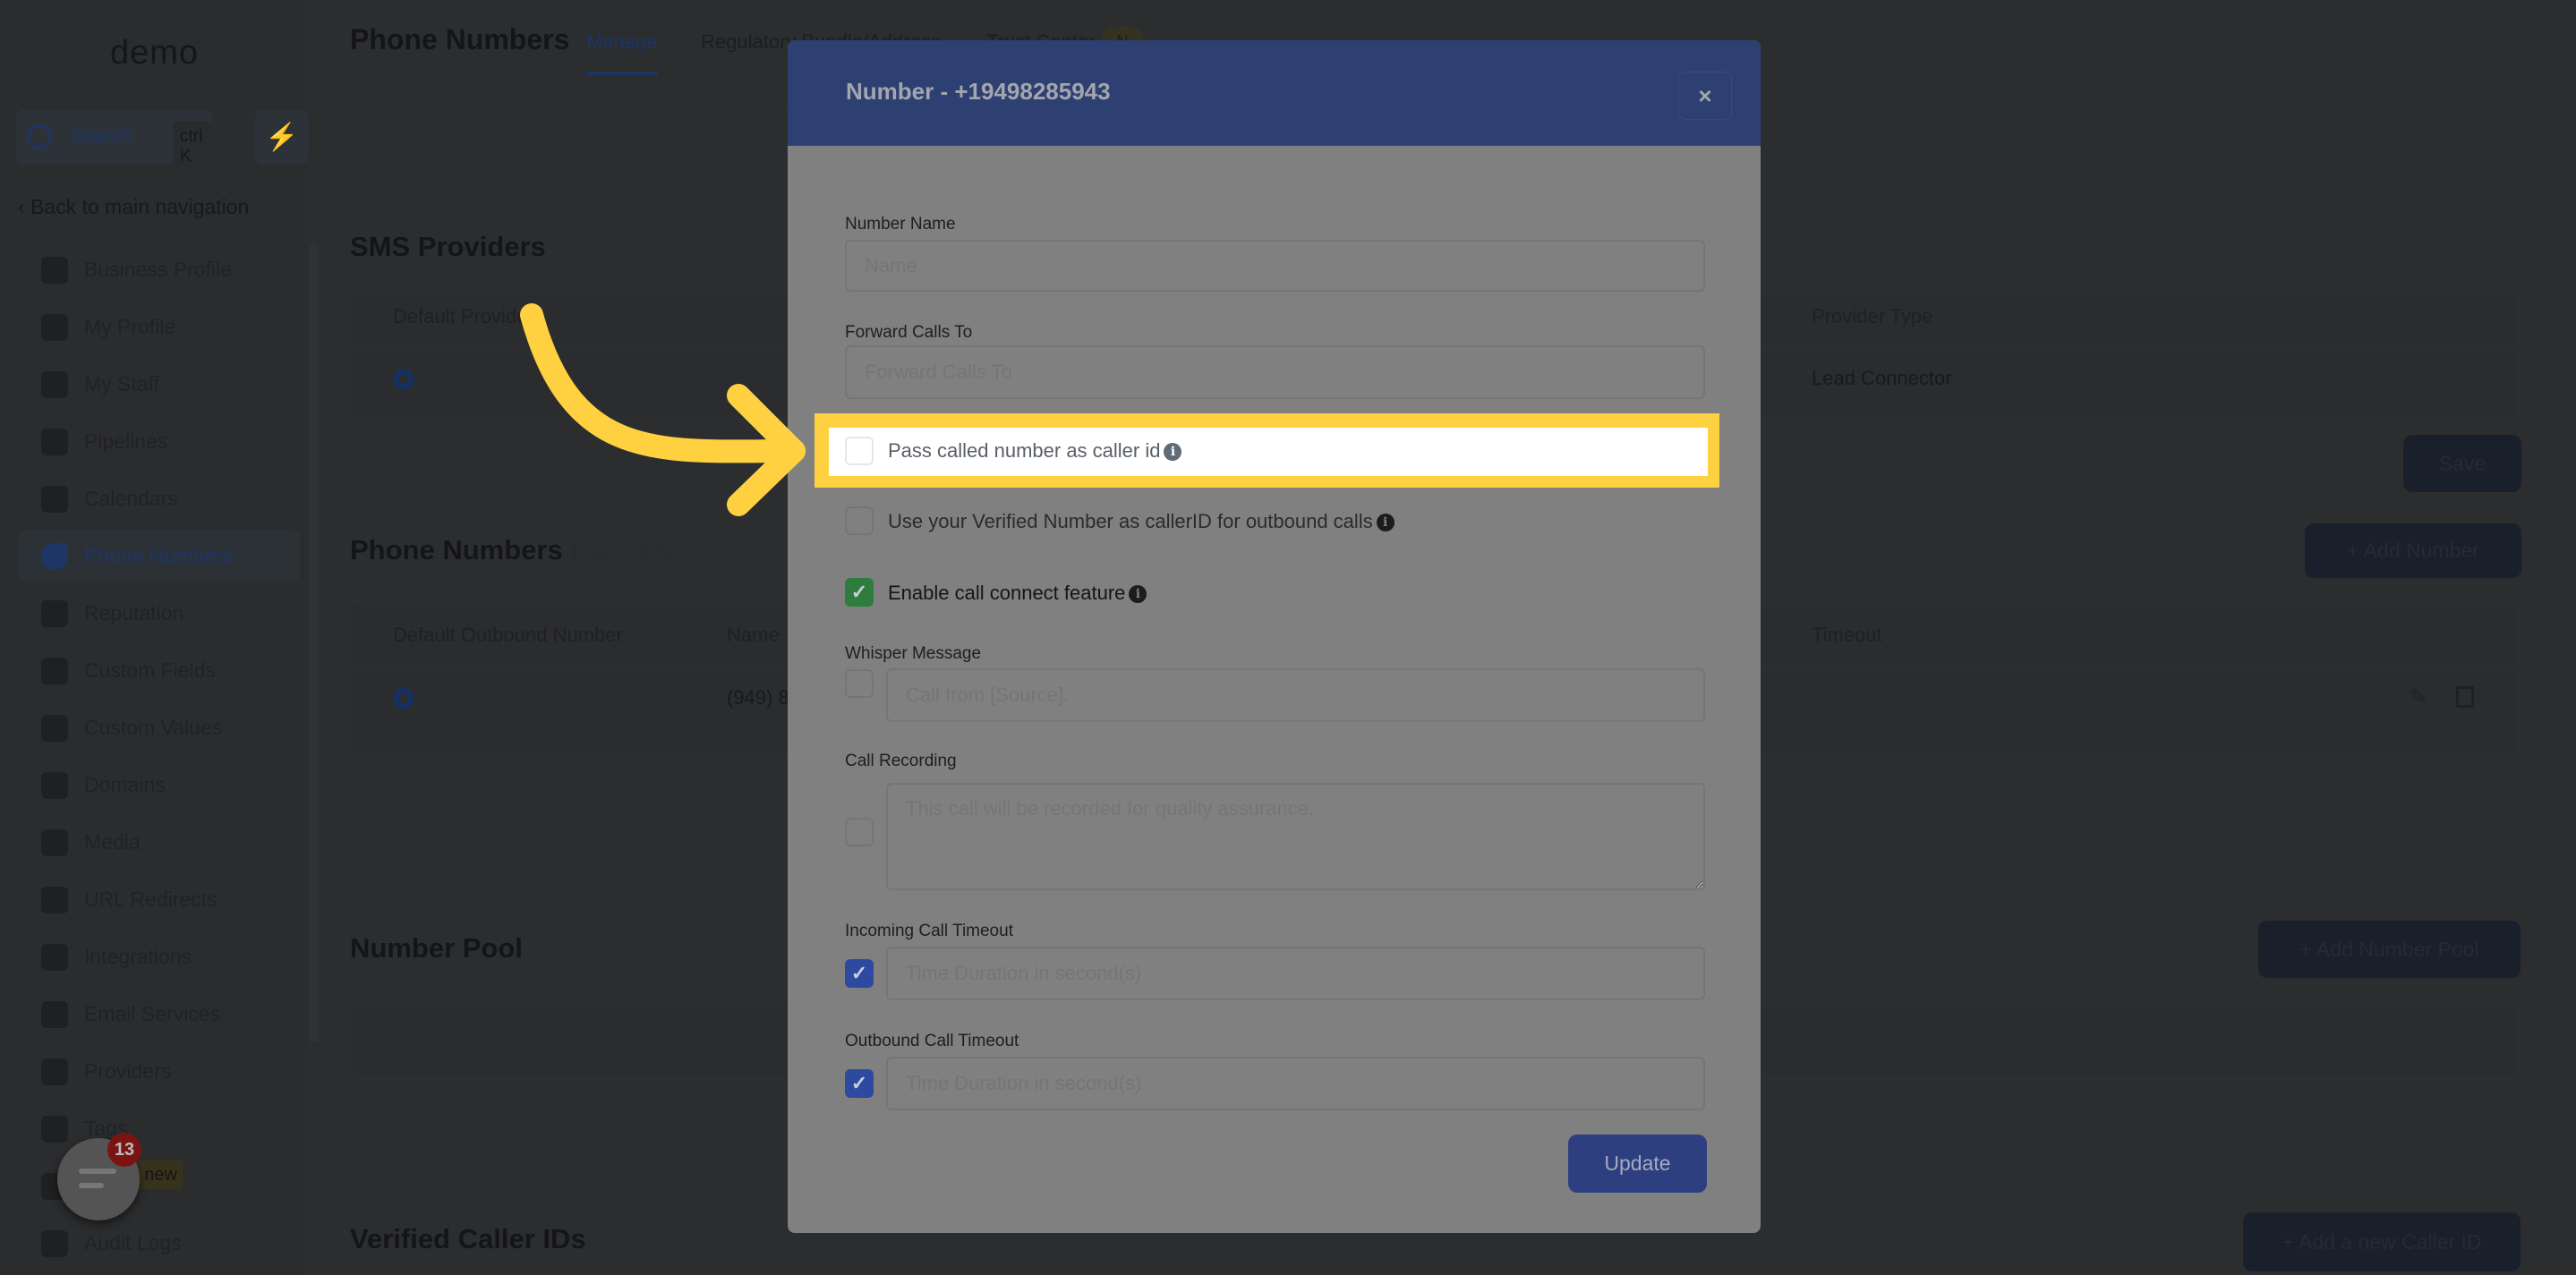 The width and height of the screenshot is (2576, 1275). Describe the element at coordinates (54, 900) in the screenshot. I see `redirect-icon` at that location.